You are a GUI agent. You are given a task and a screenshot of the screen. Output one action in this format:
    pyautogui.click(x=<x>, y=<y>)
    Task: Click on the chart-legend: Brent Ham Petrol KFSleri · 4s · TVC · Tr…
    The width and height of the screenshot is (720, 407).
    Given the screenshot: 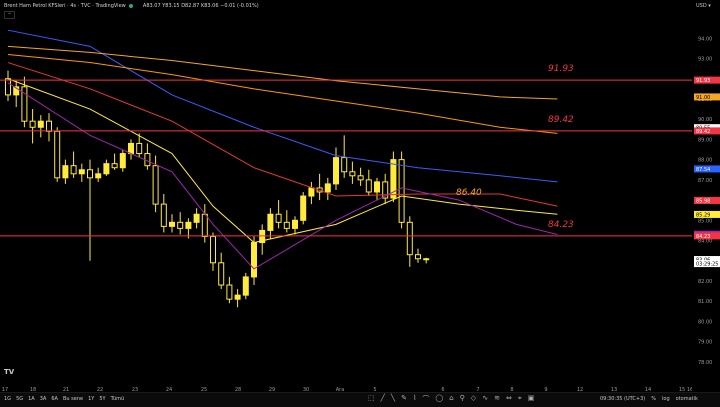 What is the action you would take?
    pyautogui.click(x=131, y=6)
    